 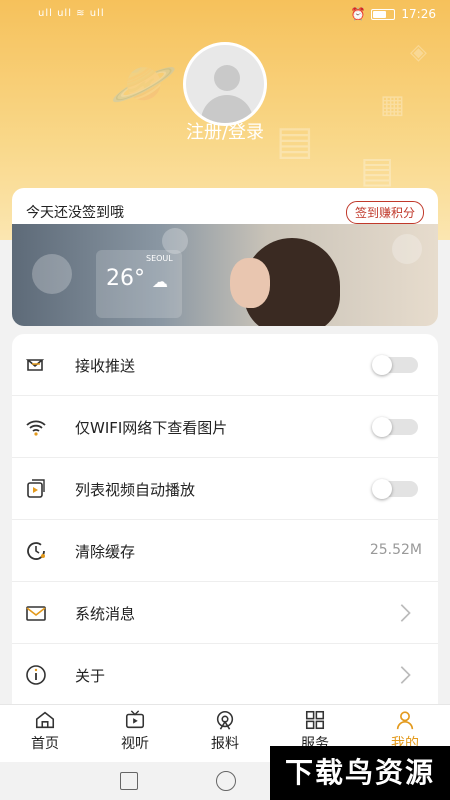 I want to click on setting-row-messages: 系统消息, so click(x=225, y=613).